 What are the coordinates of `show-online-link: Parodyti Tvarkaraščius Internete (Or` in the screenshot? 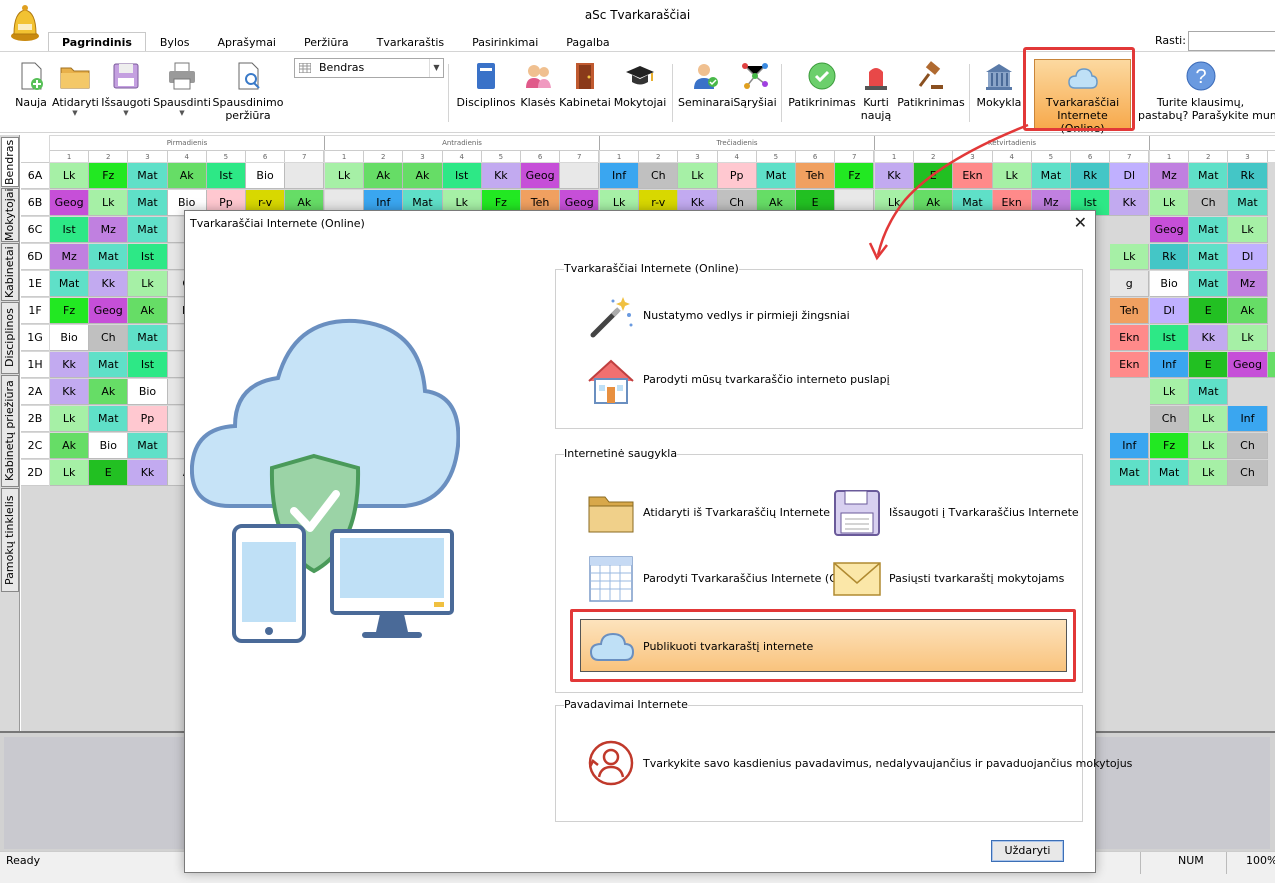 It's located at (714, 579).